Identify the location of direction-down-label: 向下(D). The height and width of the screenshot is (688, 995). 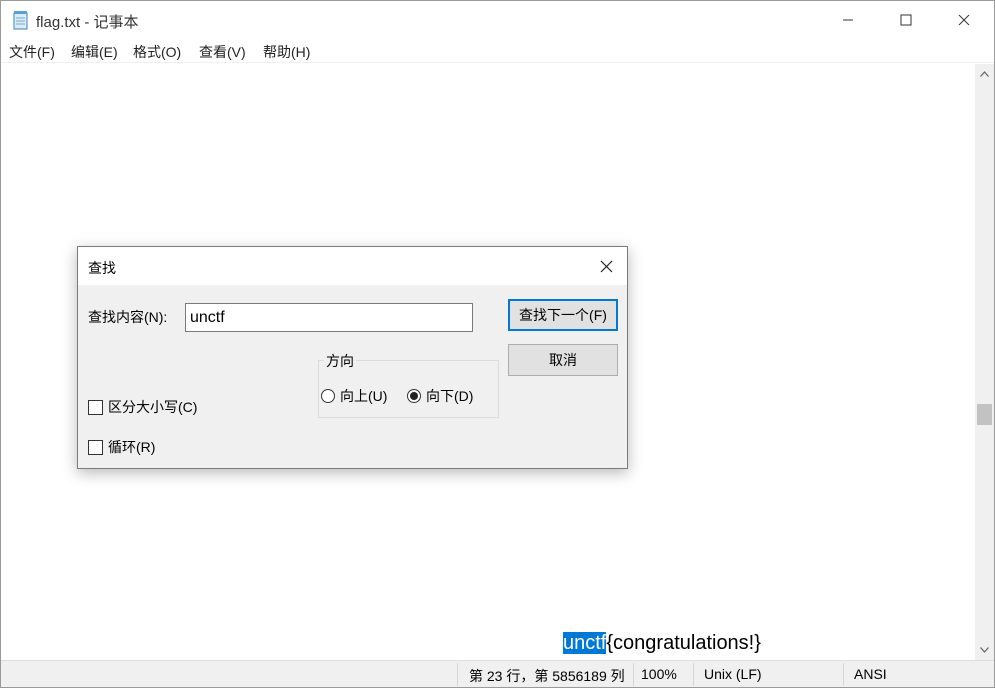
(450, 396).